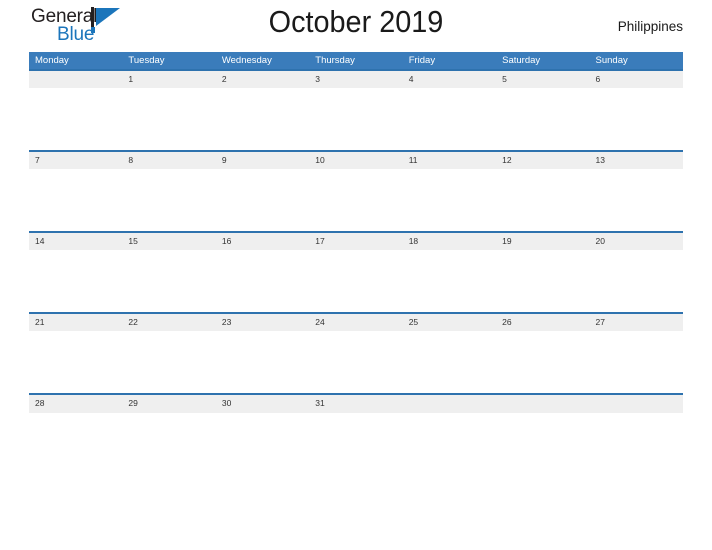 The height and width of the screenshot is (550, 712). I want to click on region-label: Philippines, so click(650, 26).